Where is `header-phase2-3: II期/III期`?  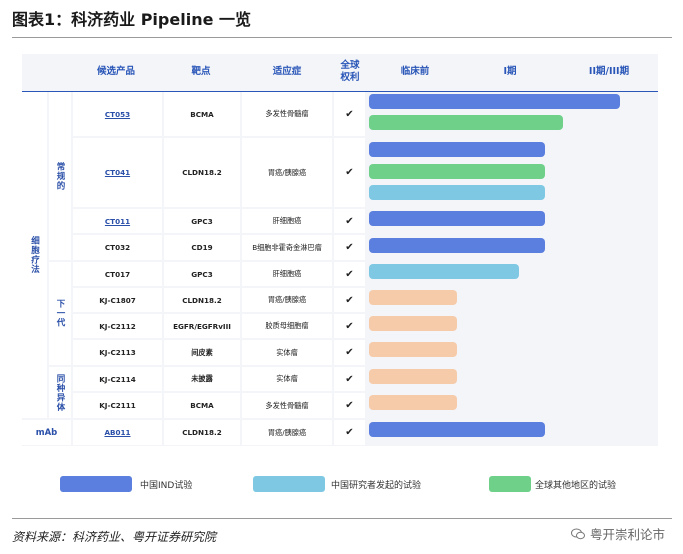 header-phase2-3: II期/III期 is located at coordinates (609, 71).